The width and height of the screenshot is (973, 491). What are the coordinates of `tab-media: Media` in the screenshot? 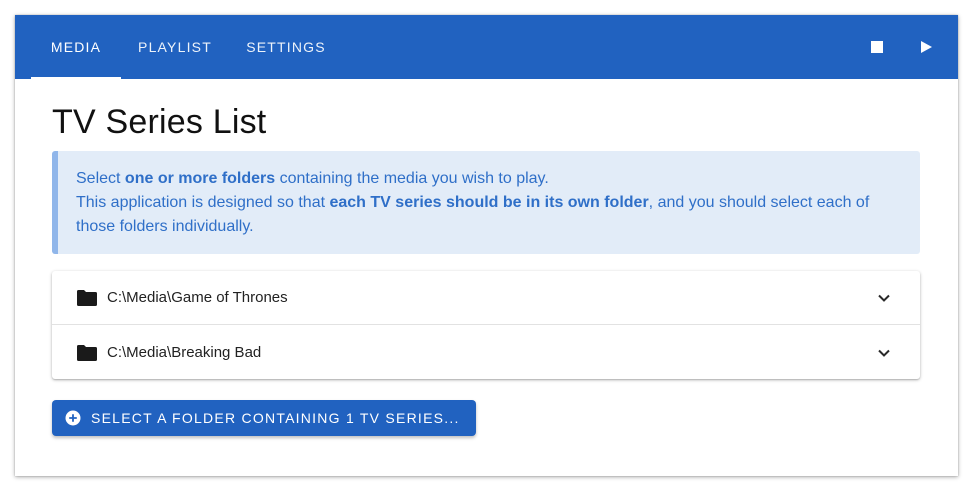 It's located at (76, 47).